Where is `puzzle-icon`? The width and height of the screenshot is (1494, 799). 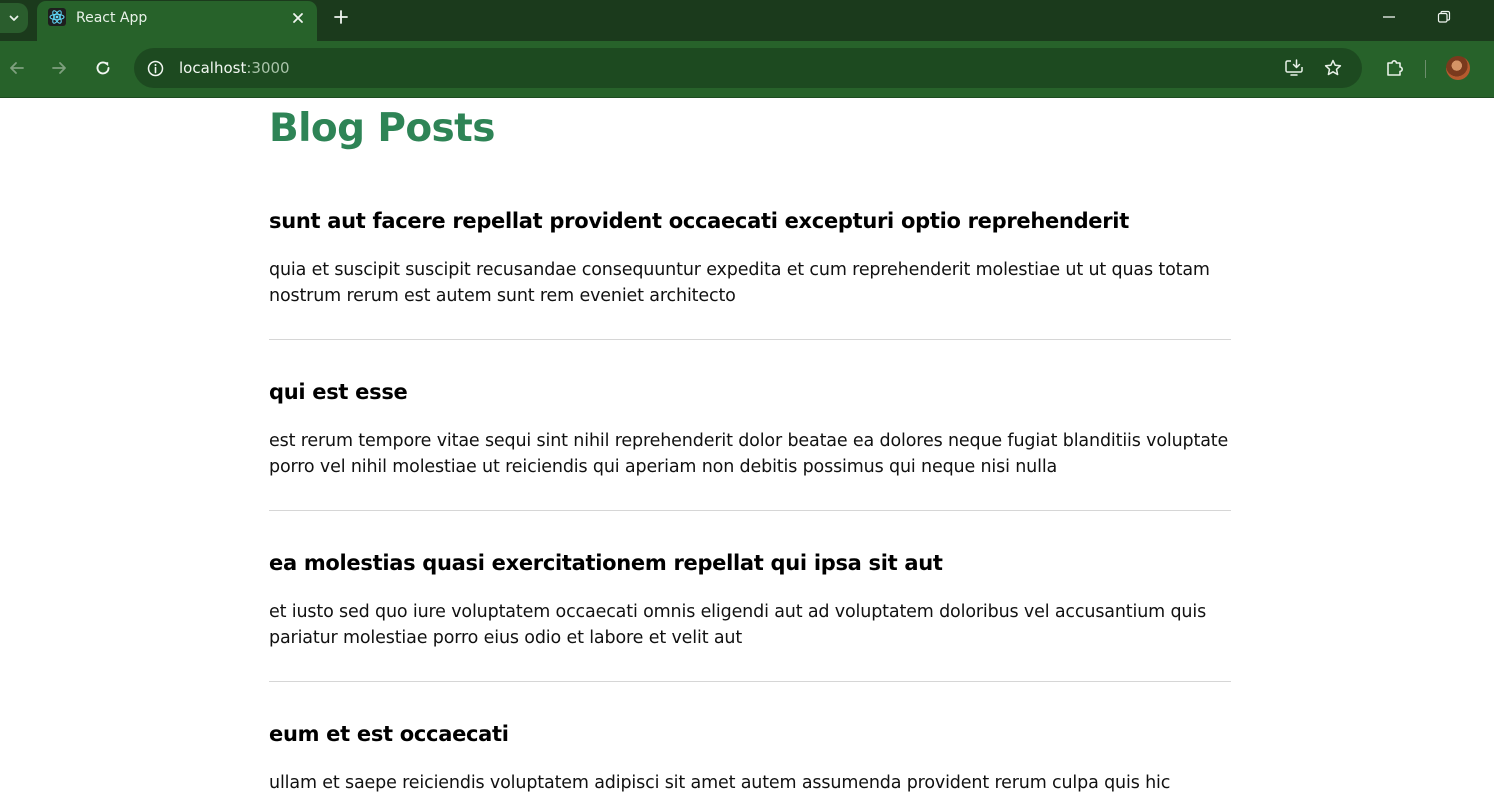
puzzle-icon is located at coordinates (1395, 68).